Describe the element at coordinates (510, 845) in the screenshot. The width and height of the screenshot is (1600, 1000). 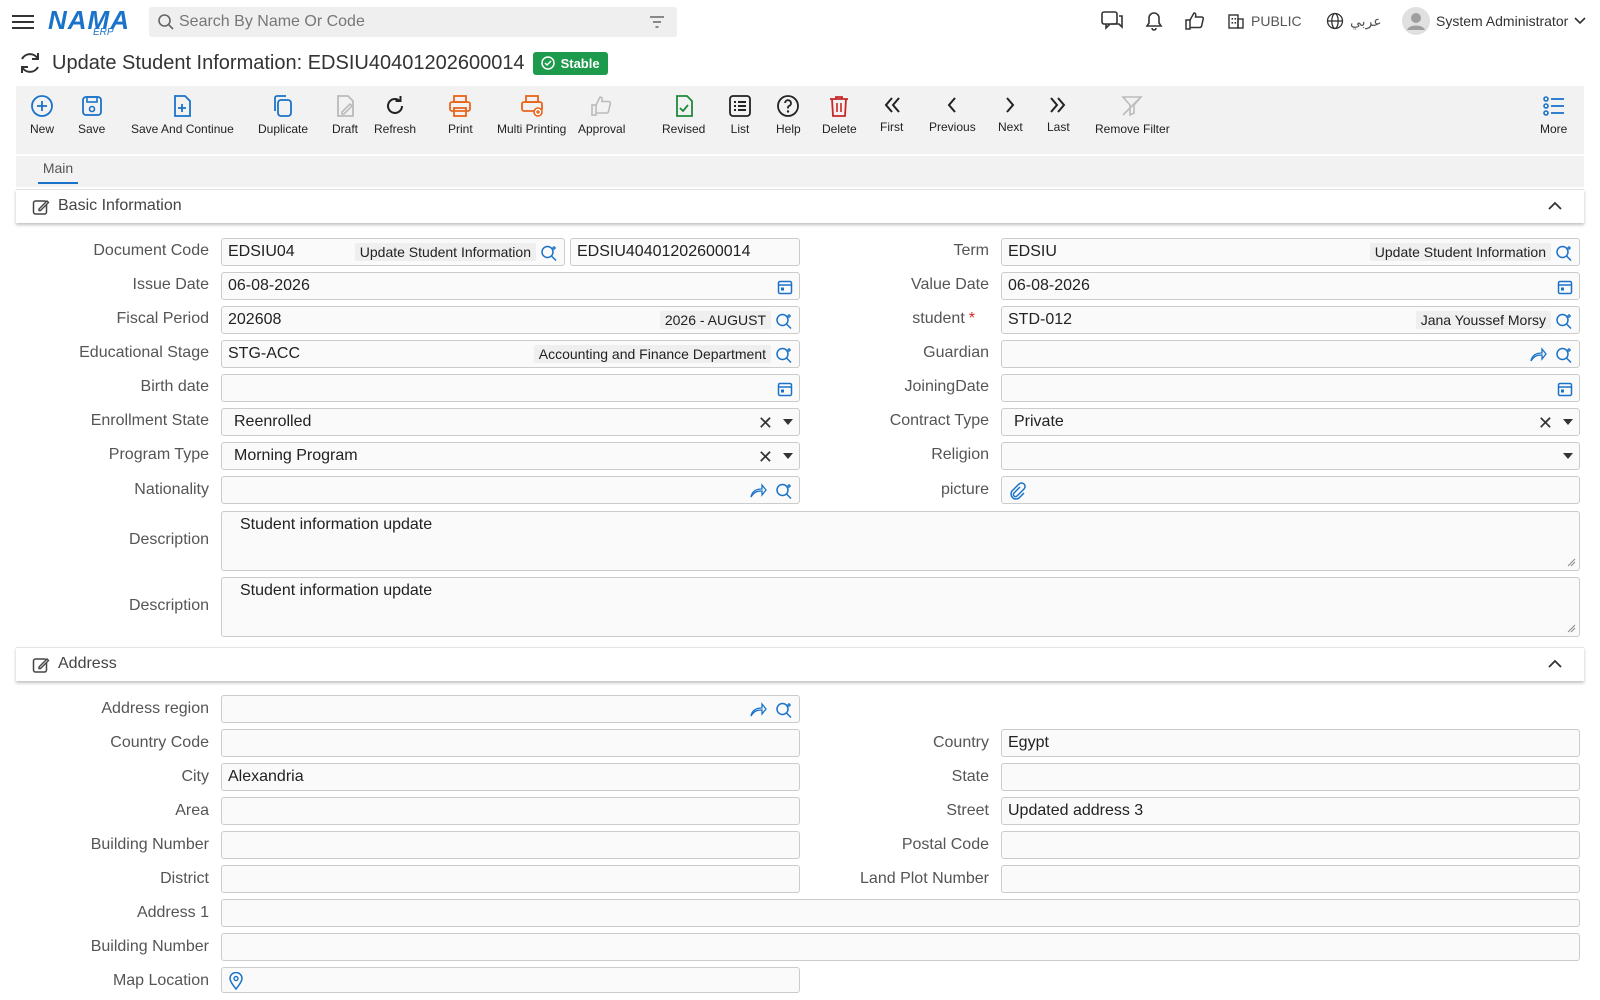
I see `building-number-field` at that location.